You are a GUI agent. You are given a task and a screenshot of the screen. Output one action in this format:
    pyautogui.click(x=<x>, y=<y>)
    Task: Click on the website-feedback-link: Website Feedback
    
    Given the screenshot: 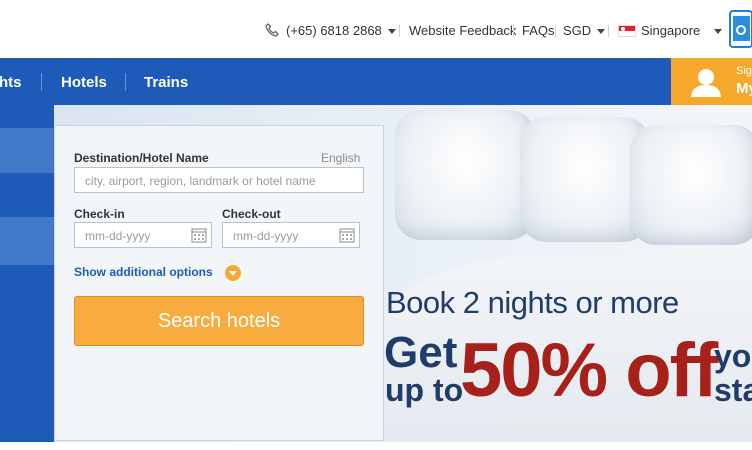 What is the action you would take?
    pyautogui.click(x=462, y=30)
    